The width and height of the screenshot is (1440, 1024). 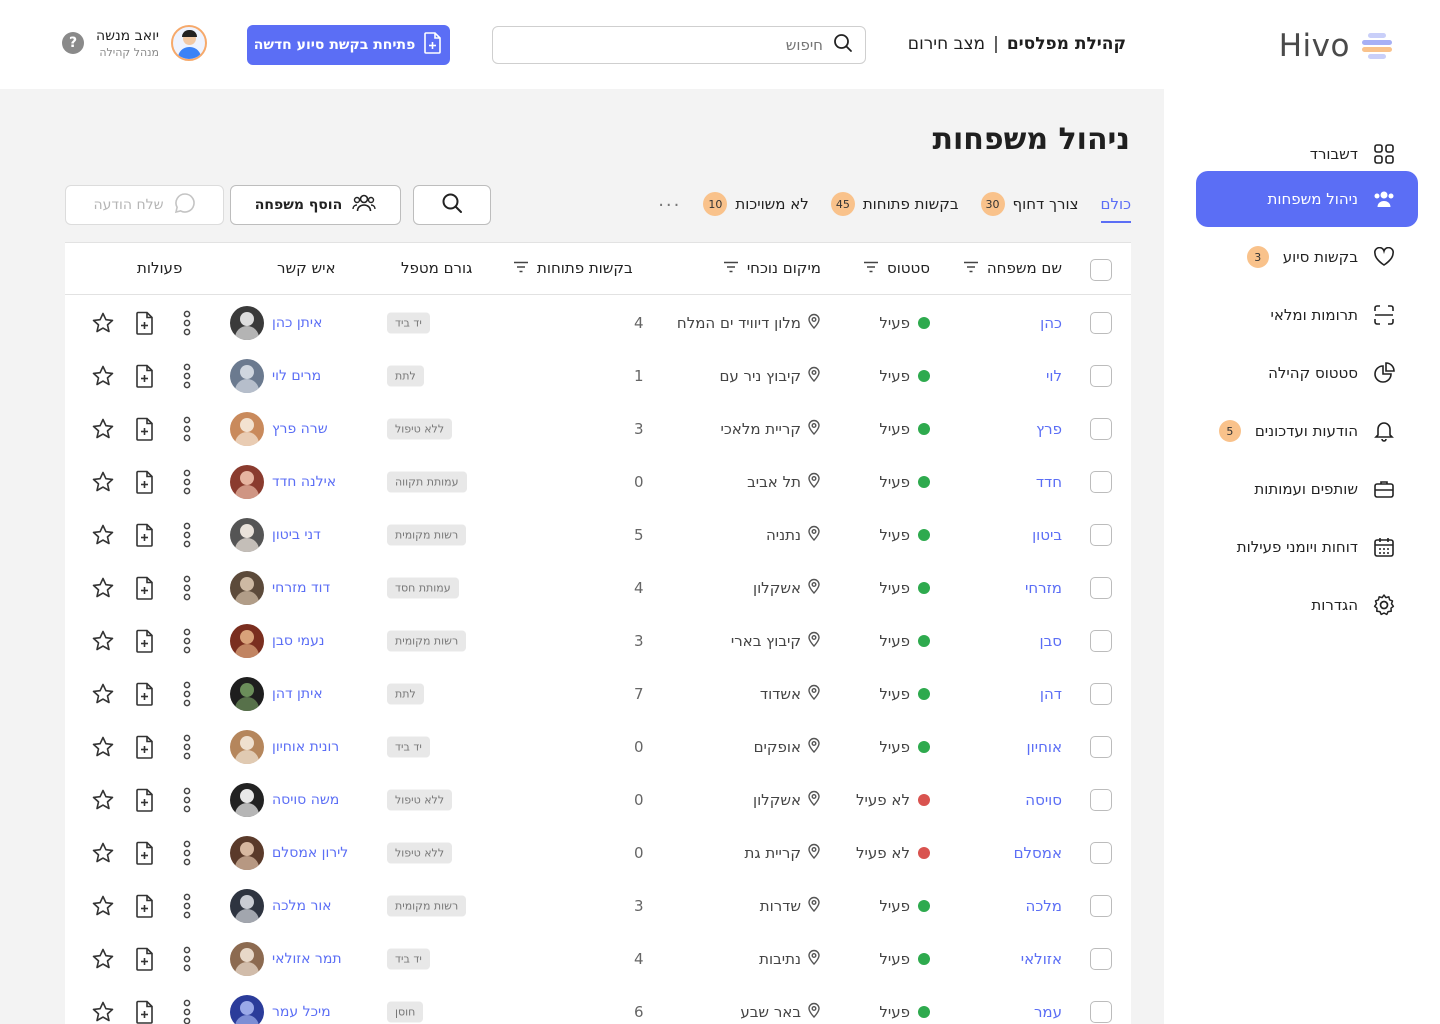 I want to click on table-row: חדד פעיל תל אביב 0 עמותת תקווה אילנה חדד, so click(x=598, y=481).